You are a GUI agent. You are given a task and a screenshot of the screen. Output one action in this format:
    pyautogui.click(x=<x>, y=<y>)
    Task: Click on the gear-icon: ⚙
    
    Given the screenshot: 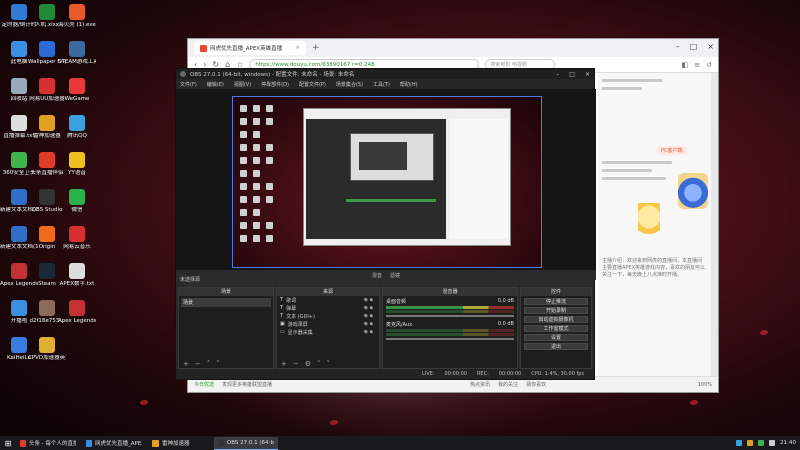 What is the action you would take?
    pyautogui.click(x=308, y=364)
    